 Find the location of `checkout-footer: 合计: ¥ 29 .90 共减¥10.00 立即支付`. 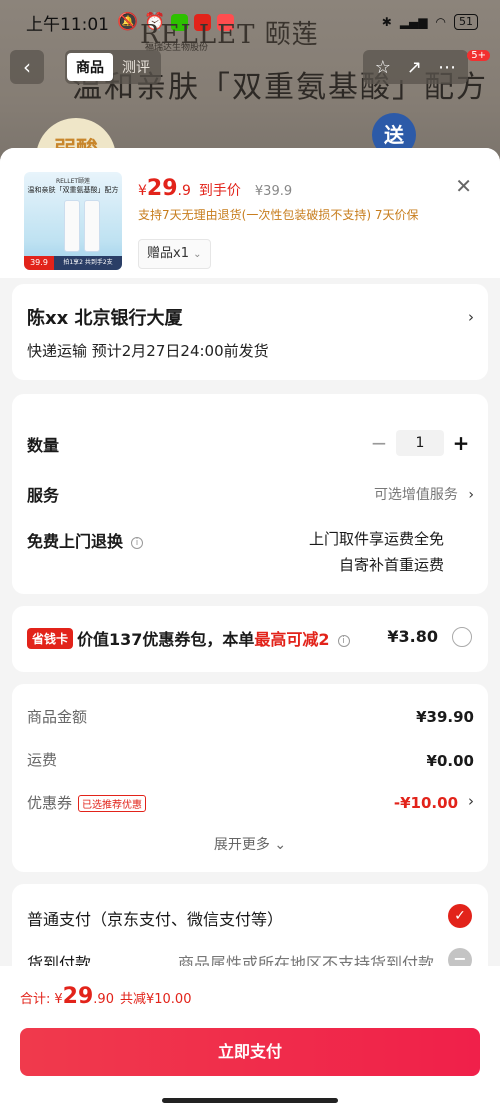

checkout-footer: 合计: ¥ 29 .90 共减¥10.00 立即支付 is located at coordinates (250, 1038).